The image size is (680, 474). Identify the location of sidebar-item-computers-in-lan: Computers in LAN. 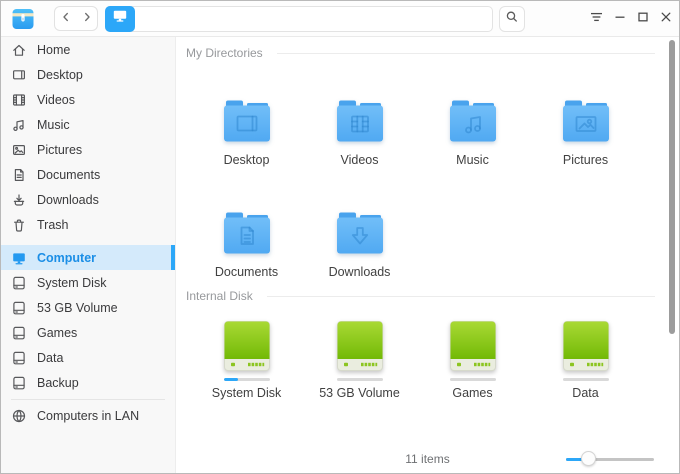
(88, 415).